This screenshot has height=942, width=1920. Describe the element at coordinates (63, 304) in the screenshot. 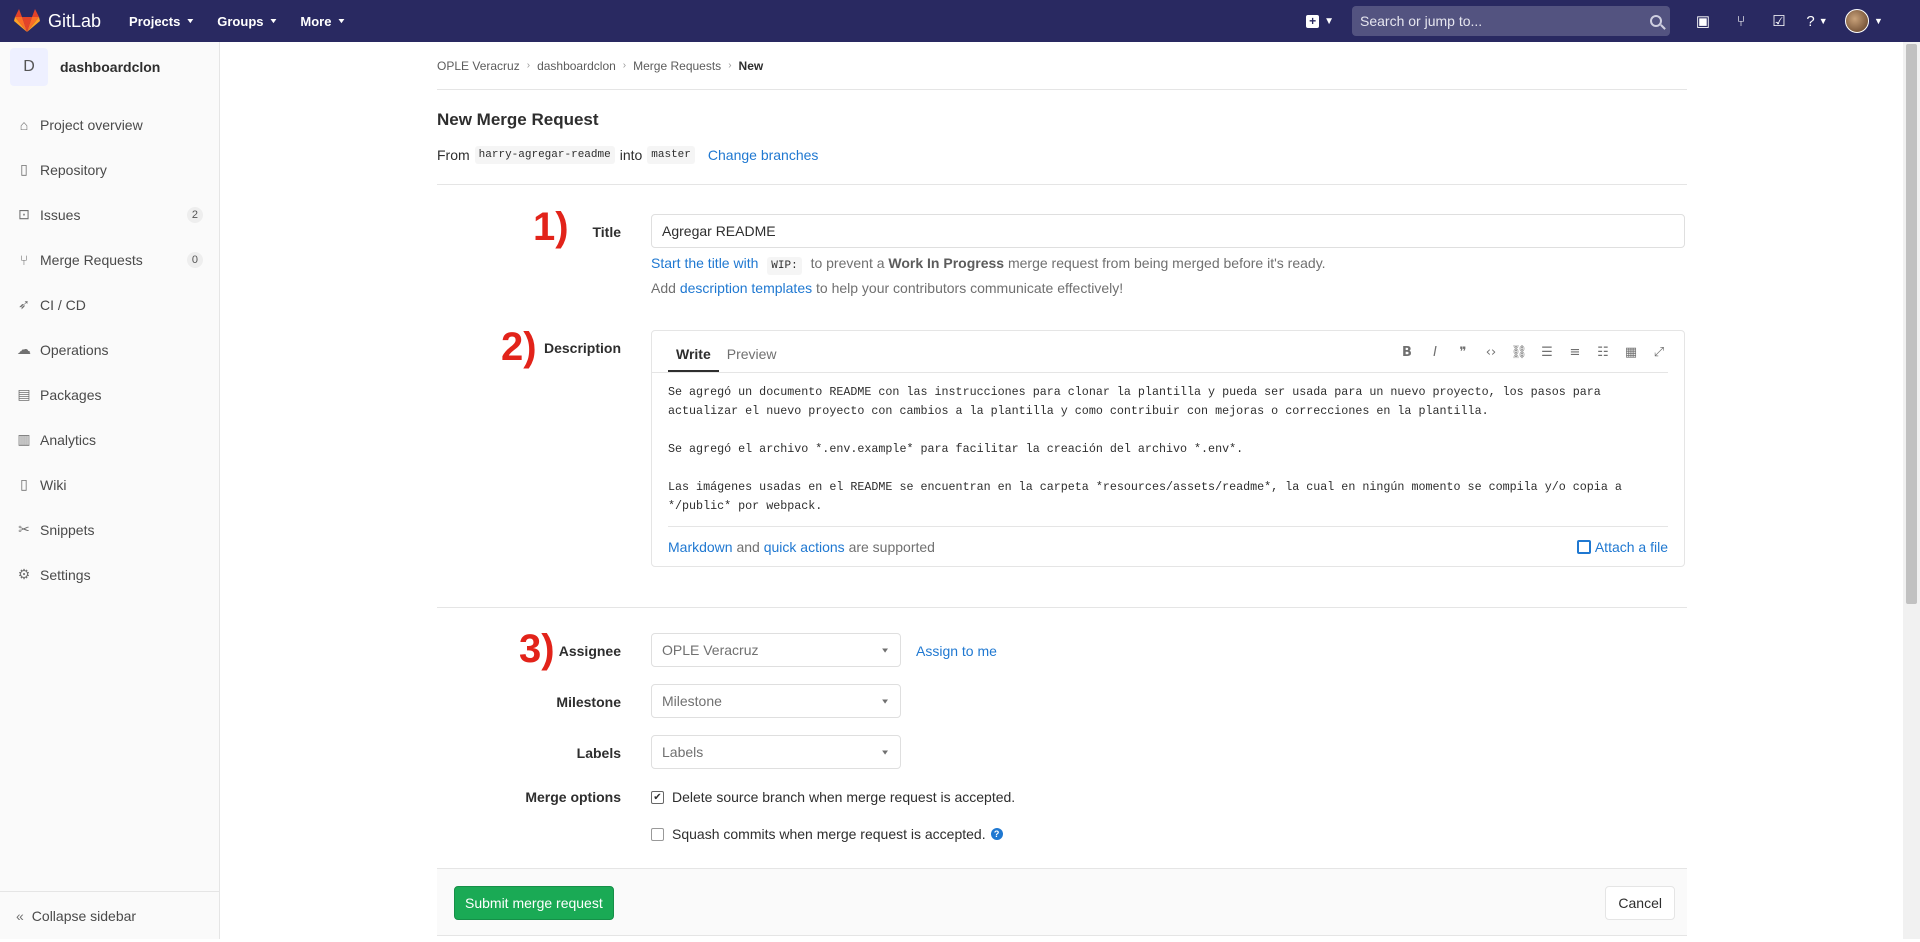

I see `sidebar-item-label: CI / CD` at that location.